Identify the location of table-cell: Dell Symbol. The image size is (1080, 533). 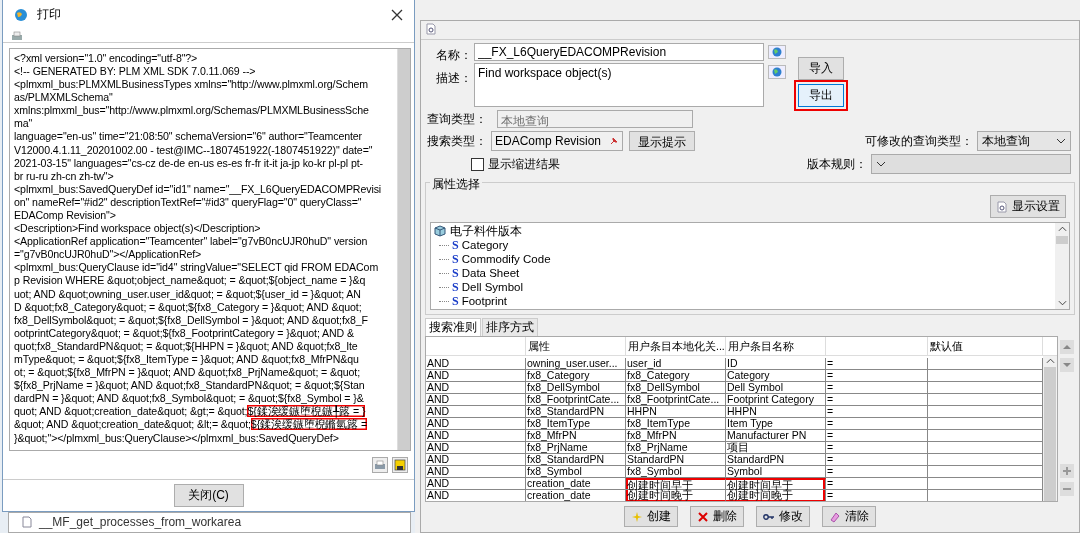
(776, 388).